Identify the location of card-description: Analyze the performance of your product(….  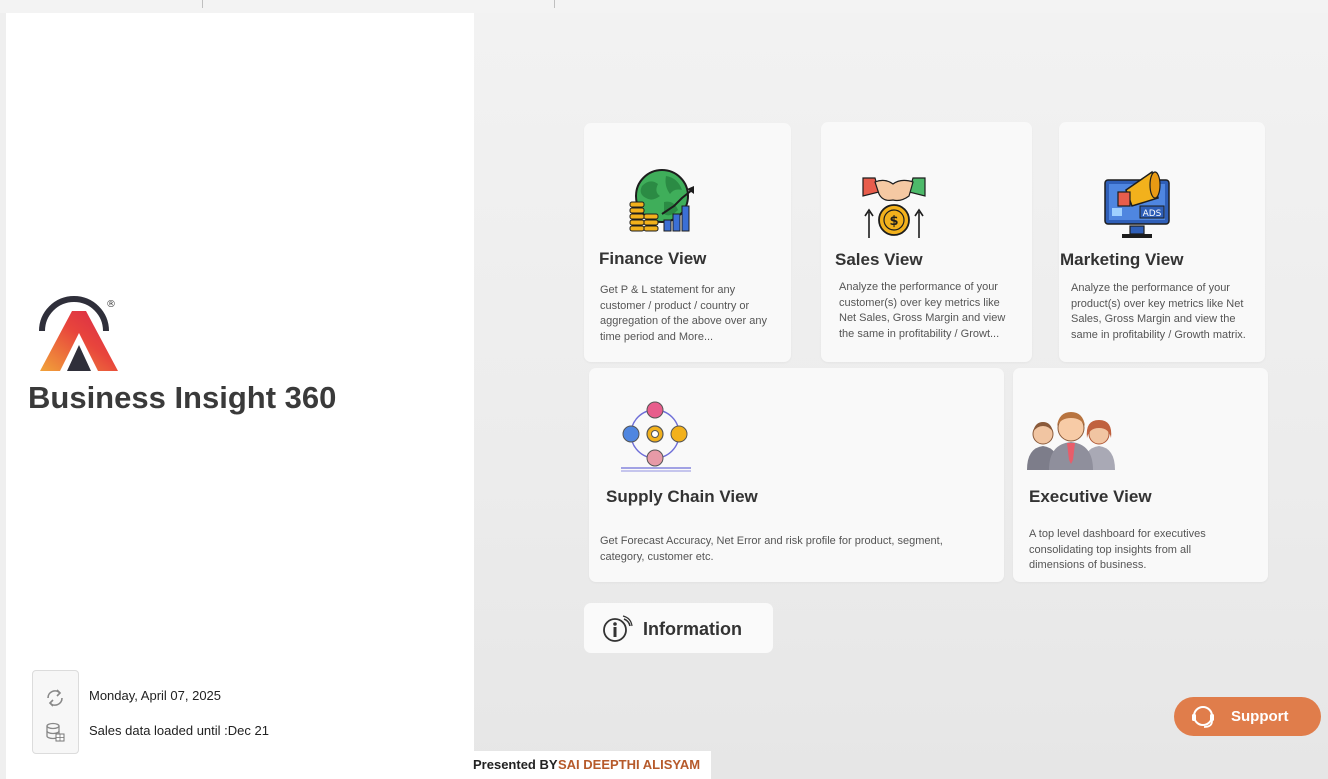
(1158, 311).